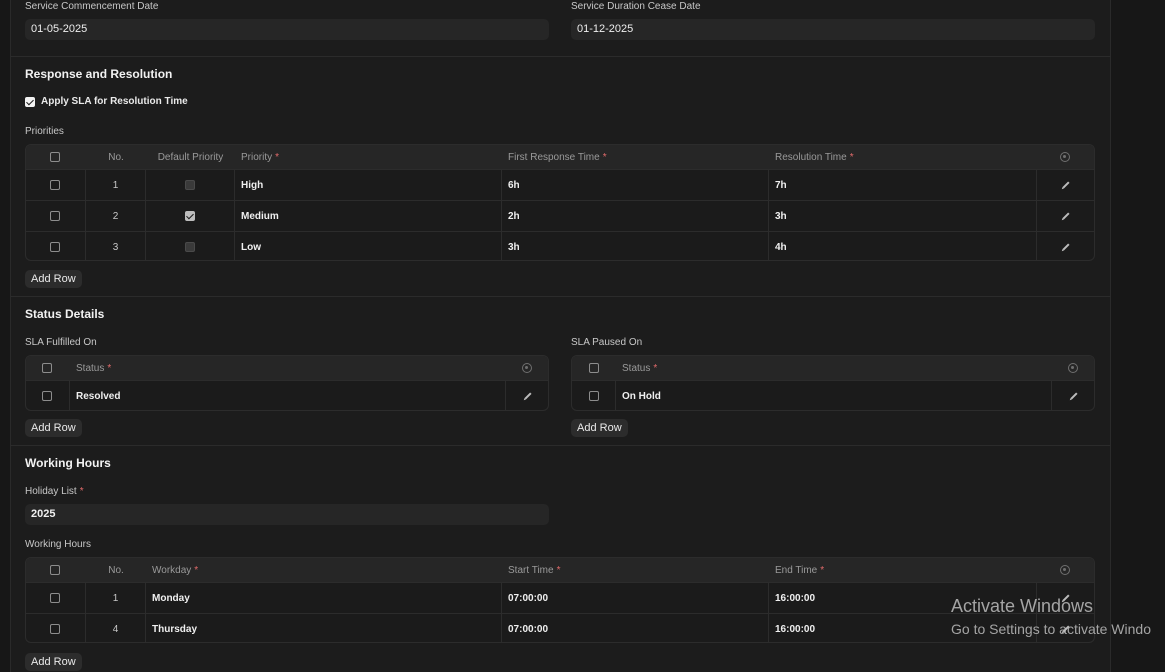 Image resolution: width=1165 pixels, height=672 pixels. I want to click on service-cease-input: 01-12-2025, so click(833, 29).